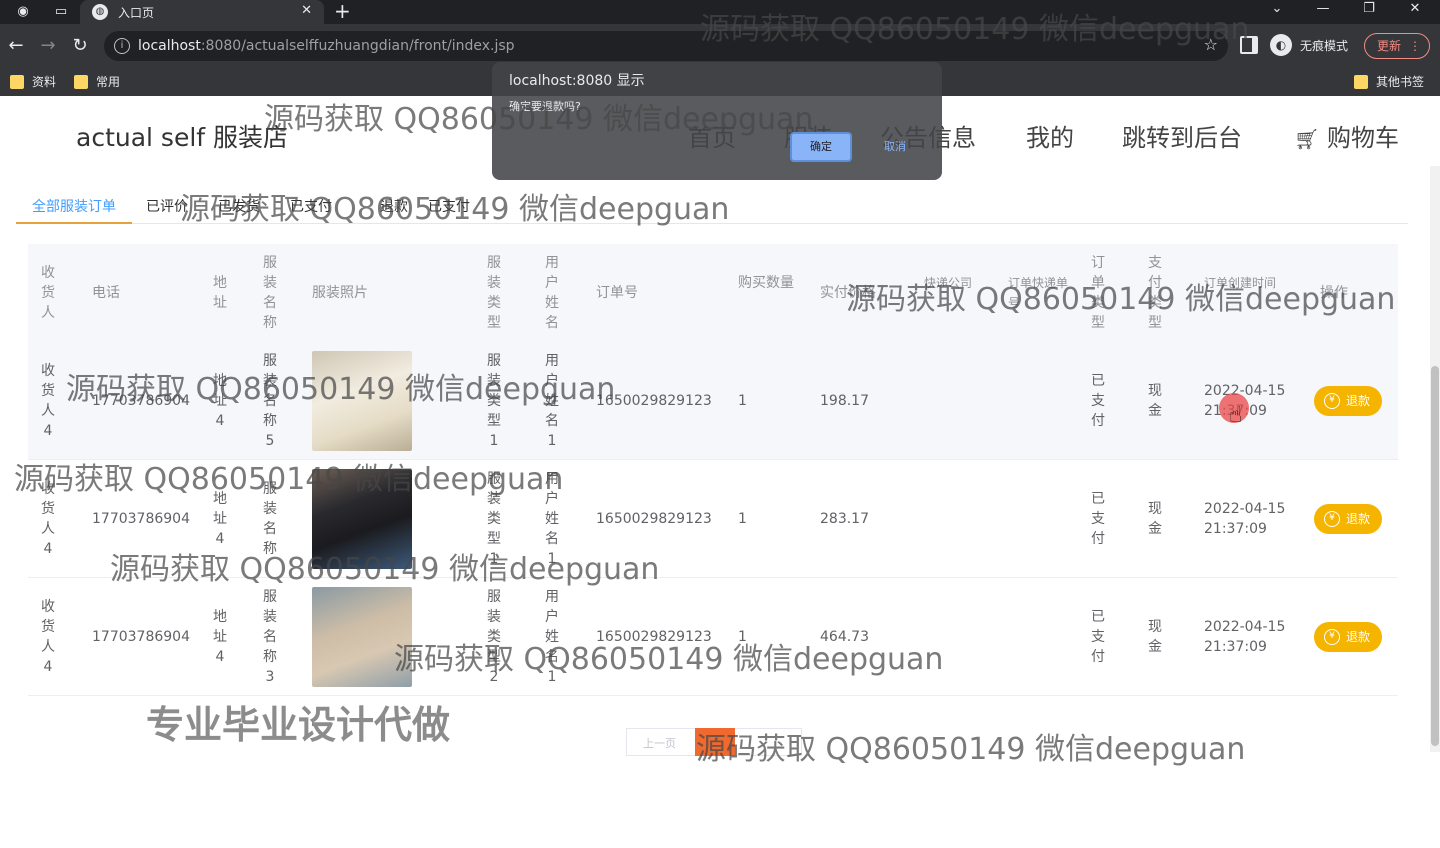 Image resolution: width=1440 pixels, height=848 pixels. I want to click on browser-tab-strip: ◉ ▭ ◍ 入口页 ✕ + ⌄ — ❐ ✕, so click(720, 12).